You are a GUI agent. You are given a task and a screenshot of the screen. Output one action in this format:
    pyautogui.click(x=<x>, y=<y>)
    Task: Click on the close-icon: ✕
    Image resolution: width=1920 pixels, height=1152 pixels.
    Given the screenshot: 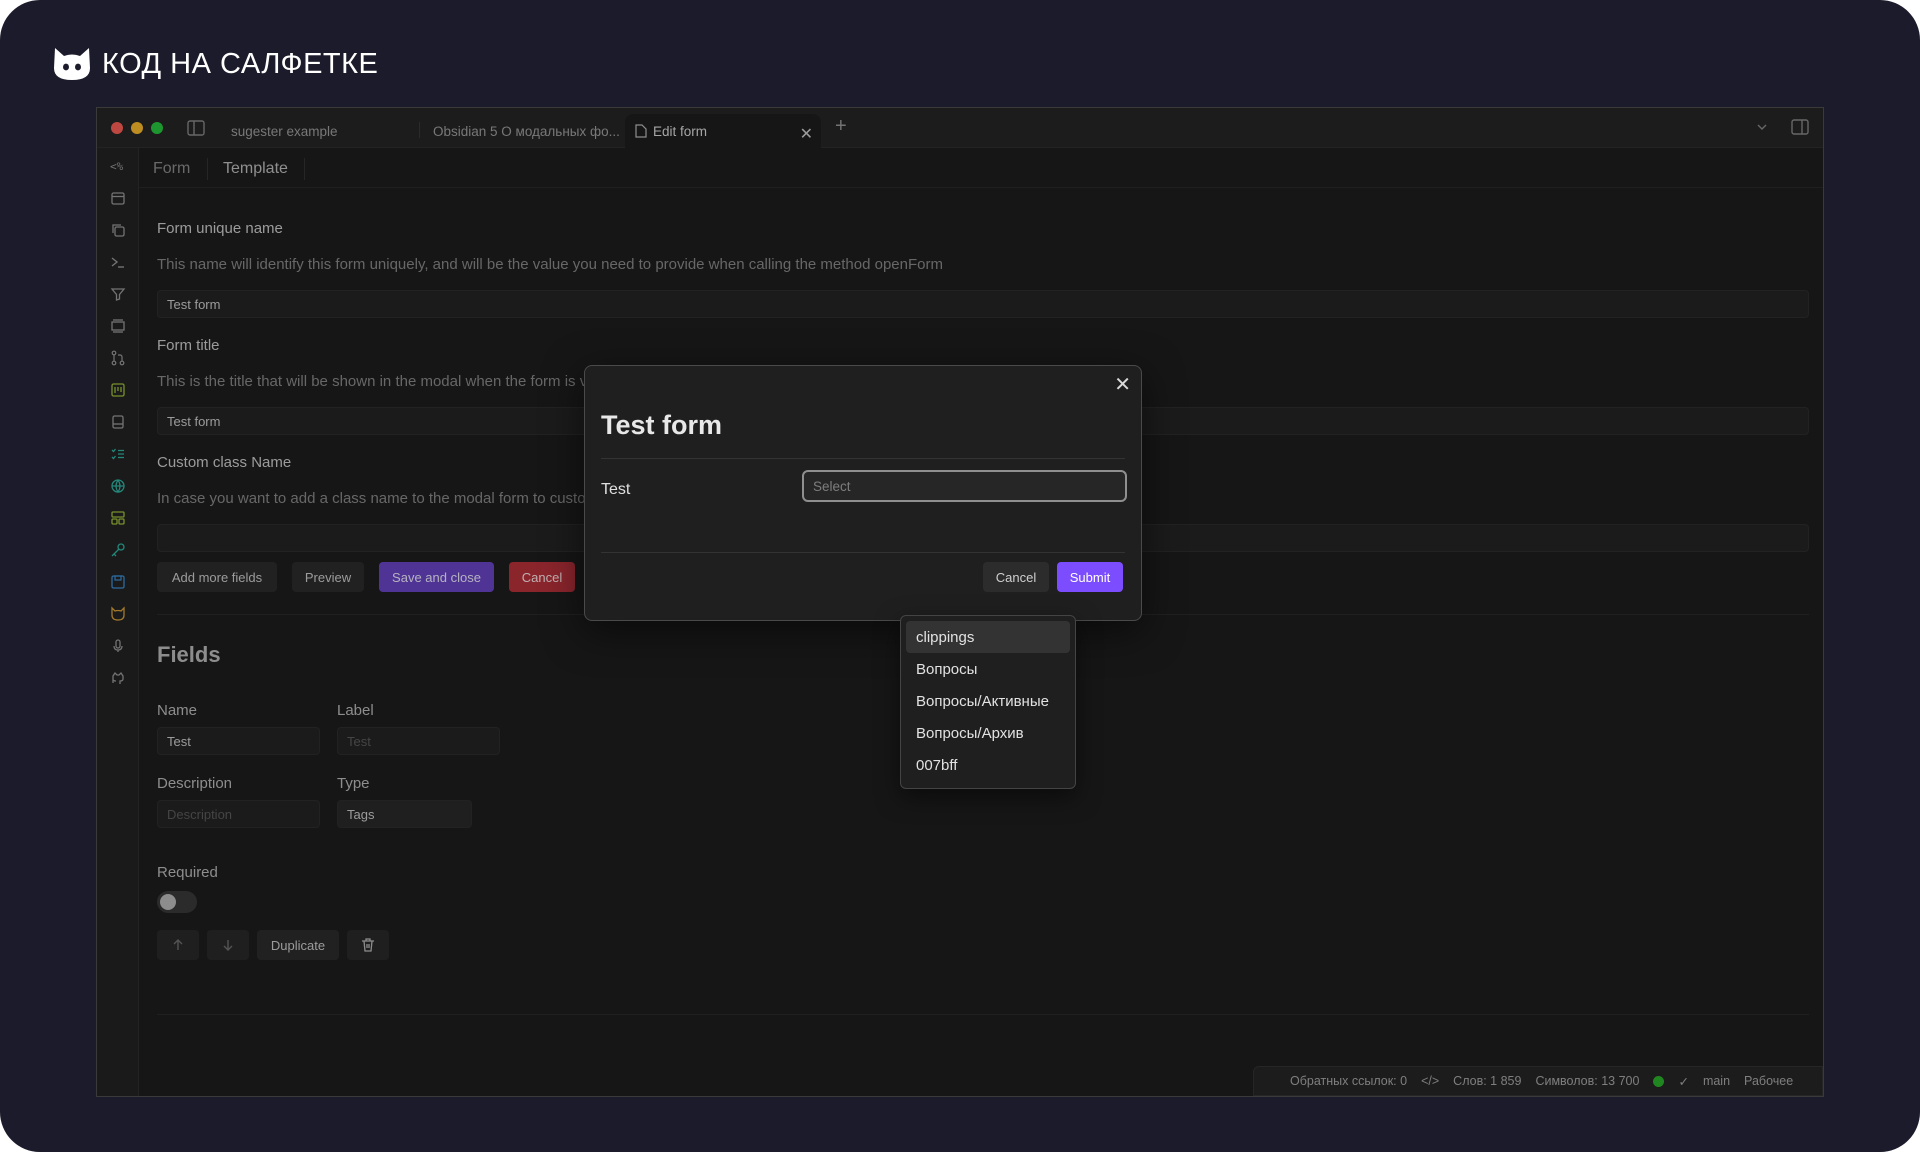 What is the action you would take?
    pyautogui.click(x=1122, y=384)
    